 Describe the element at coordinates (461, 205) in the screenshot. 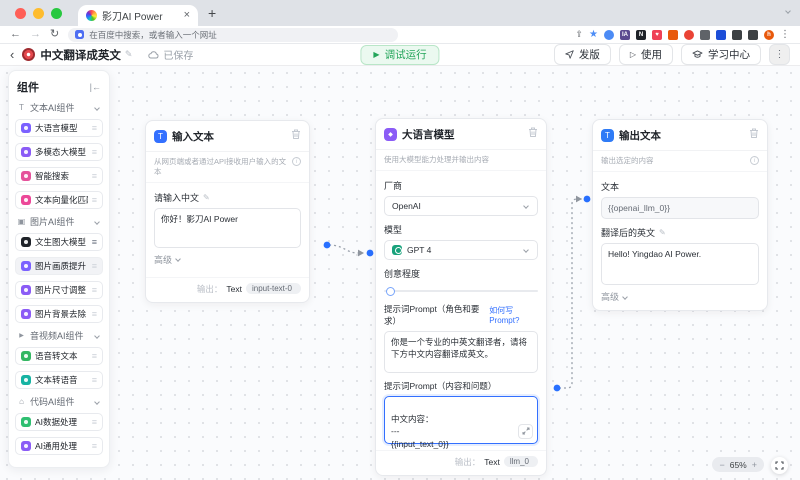

I see `vendor-select: OpenAI` at that location.